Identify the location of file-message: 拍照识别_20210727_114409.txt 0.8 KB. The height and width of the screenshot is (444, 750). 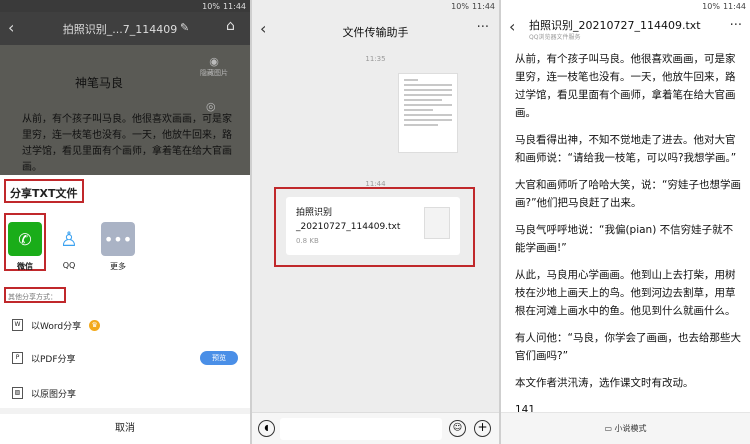
(373, 226).